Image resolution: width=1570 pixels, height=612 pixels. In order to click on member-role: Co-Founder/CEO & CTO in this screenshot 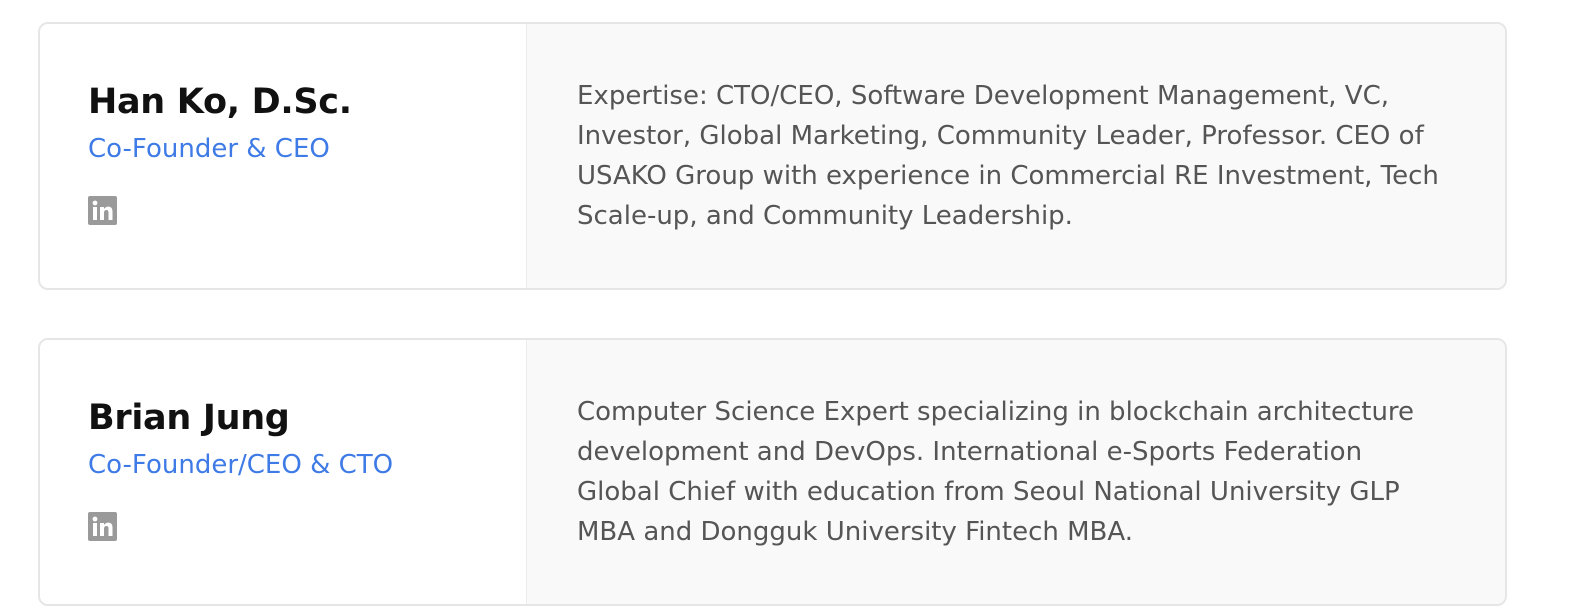, I will do `click(241, 465)`.